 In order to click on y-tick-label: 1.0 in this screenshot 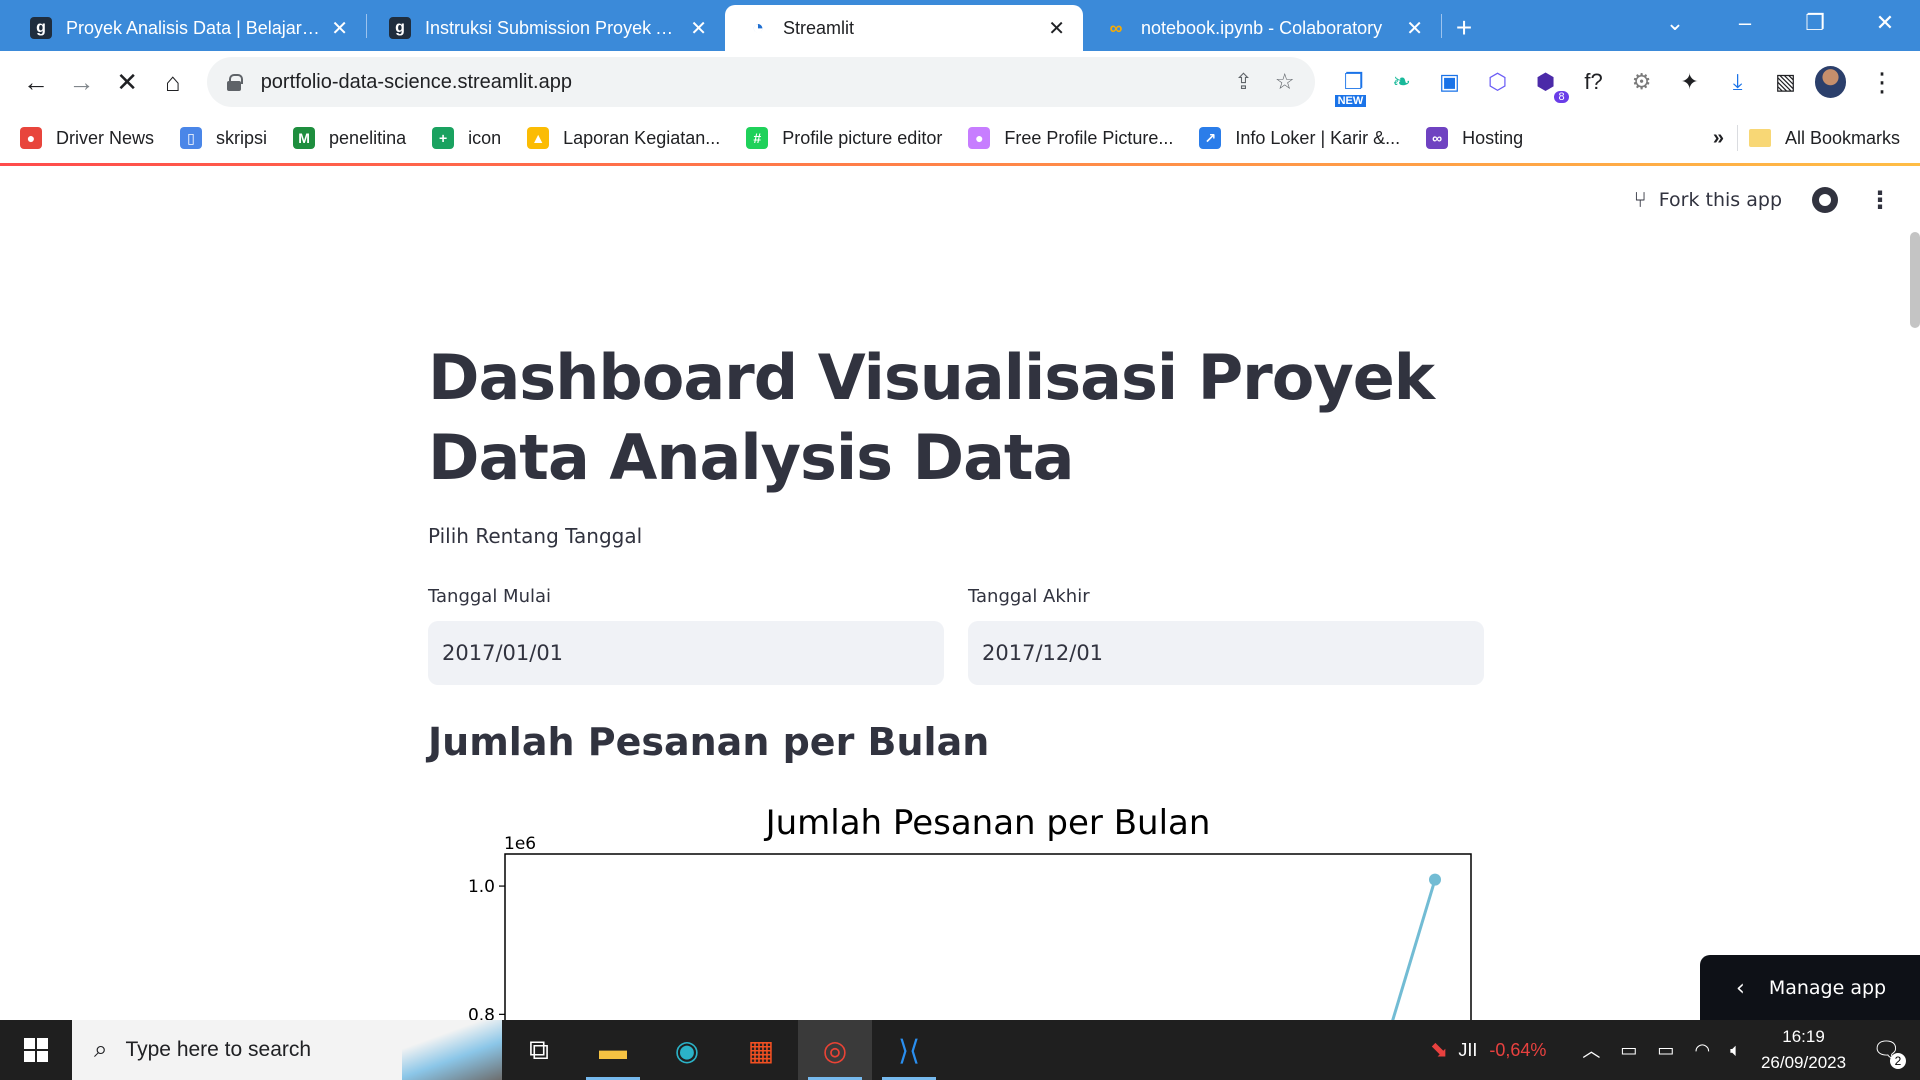, I will do `click(481, 887)`.